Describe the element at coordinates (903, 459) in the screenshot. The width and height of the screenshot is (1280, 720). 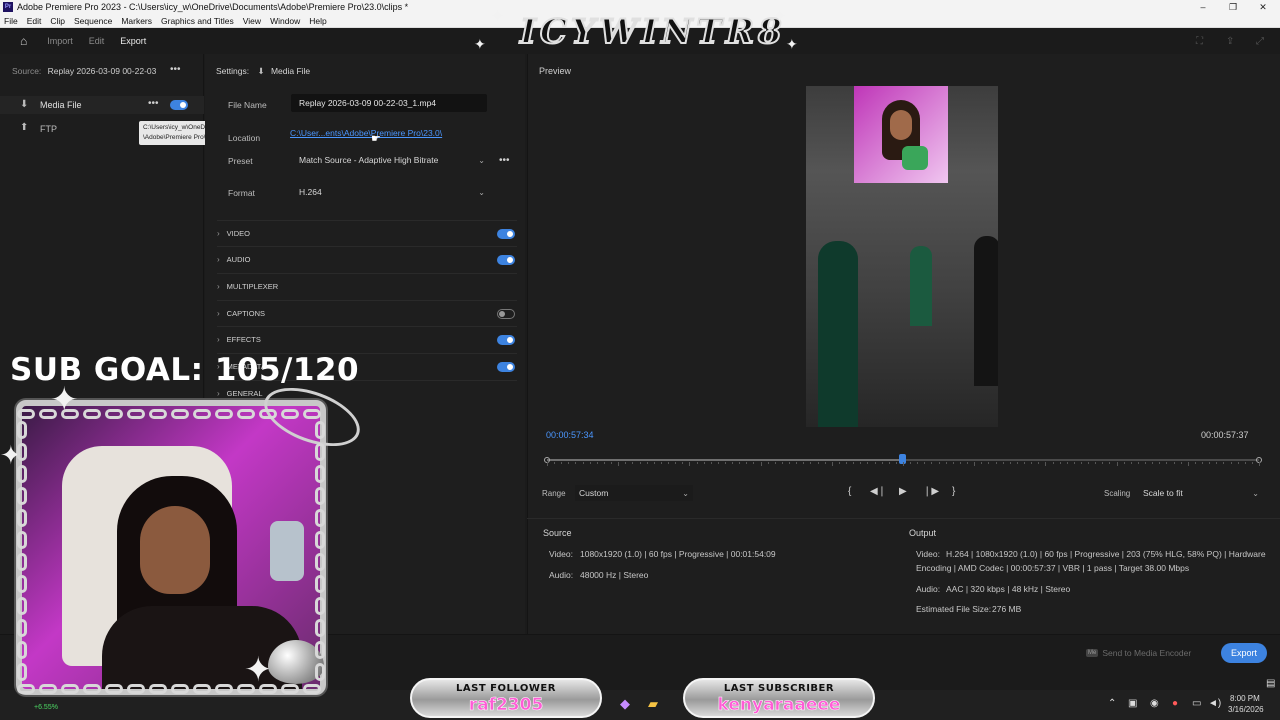
I see `timeline-scrubber` at that location.